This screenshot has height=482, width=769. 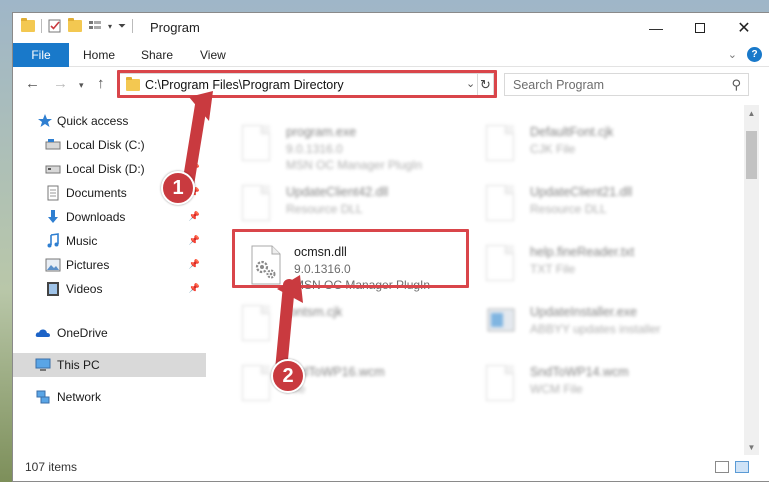 I want to click on sidebar-item-pictures: Pictures 📌, so click(x=109, y=265).